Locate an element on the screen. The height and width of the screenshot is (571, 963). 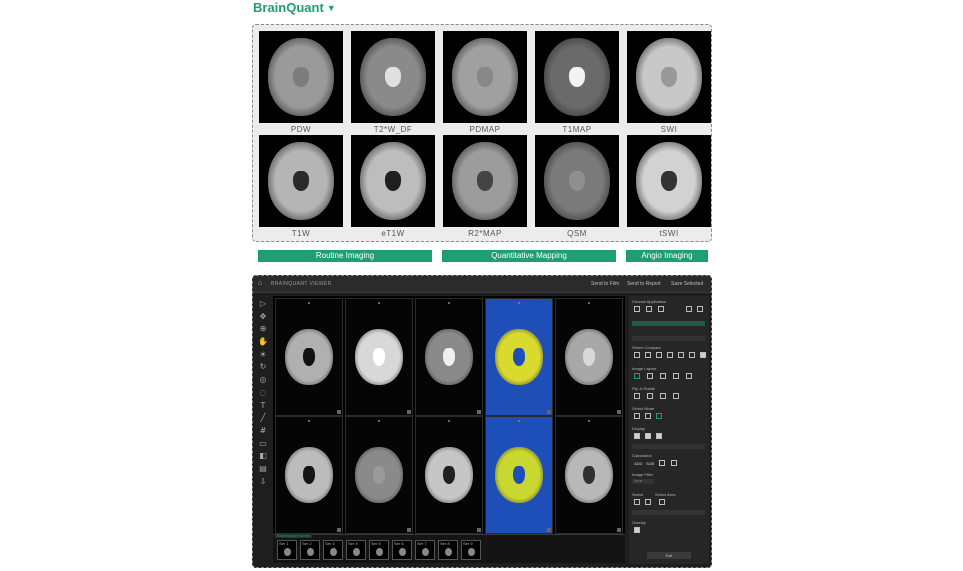
lasso-icon: ◌ is located at coordinates (263, 393).